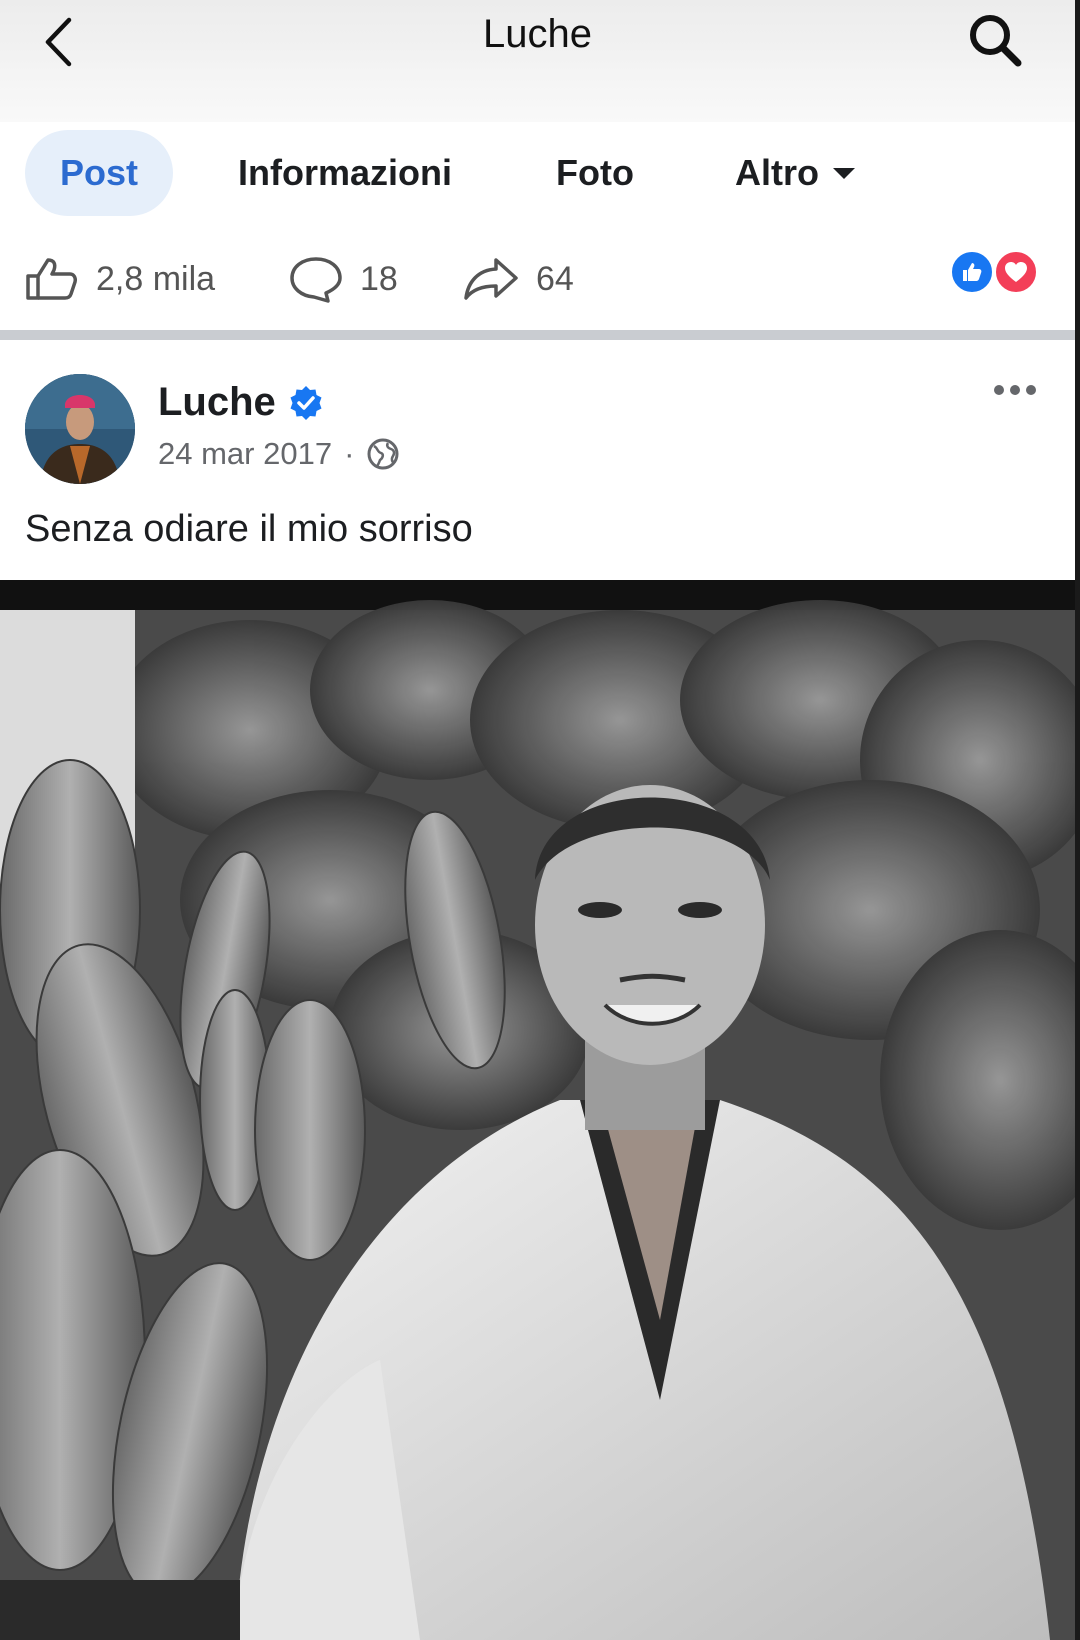  I want to click on section-divider, so click(537, 335).